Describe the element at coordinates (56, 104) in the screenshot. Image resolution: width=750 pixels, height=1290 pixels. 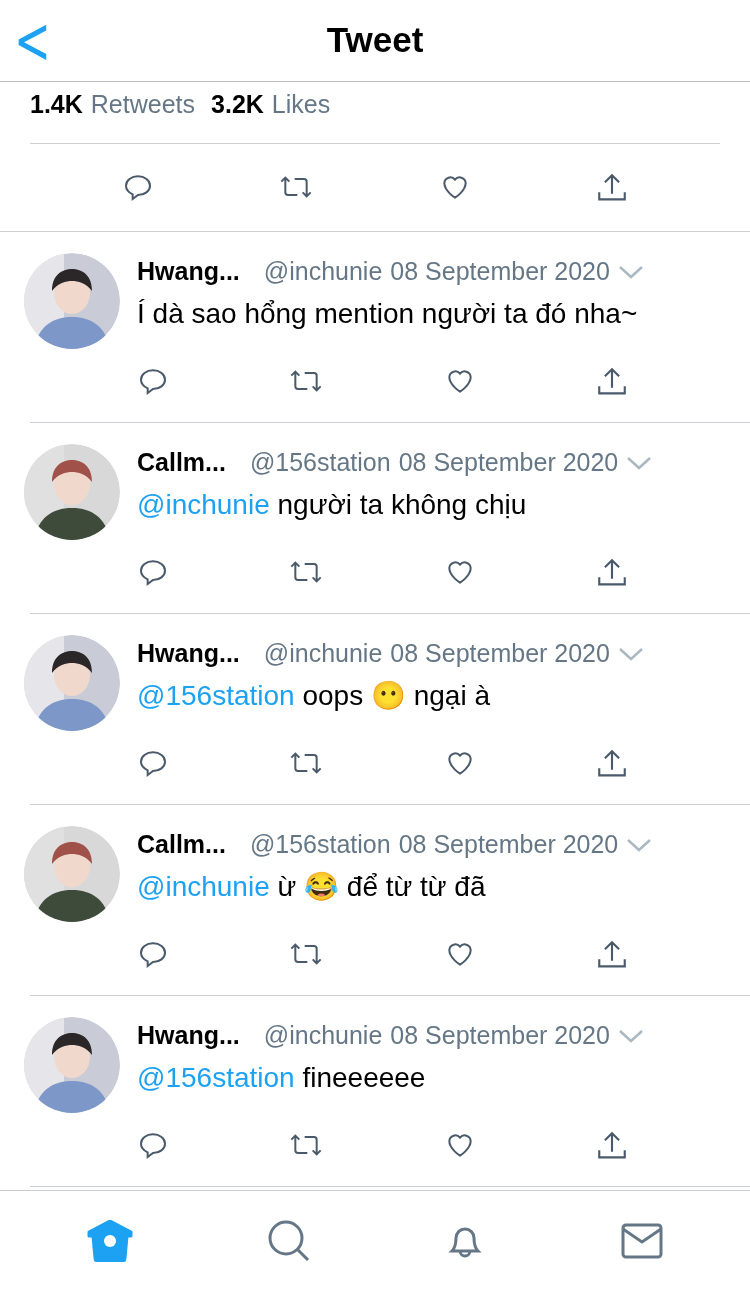
I see `stat-count: 1.4K` at that location.